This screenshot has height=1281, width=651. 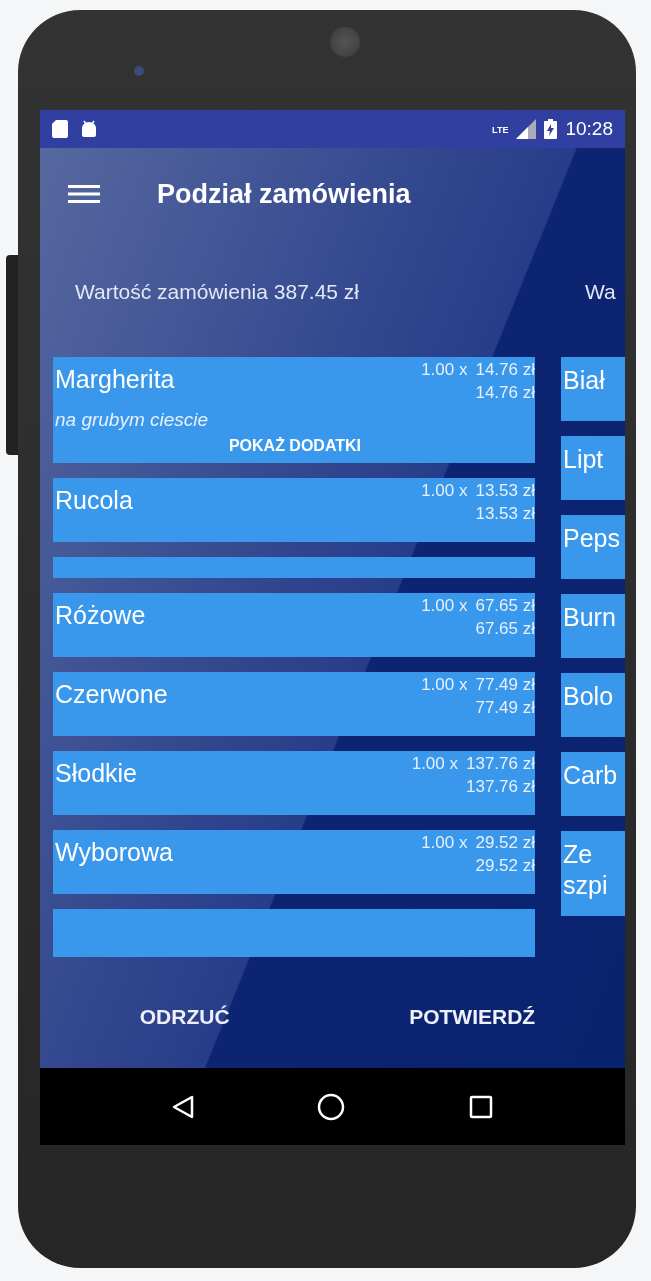 I want to click on order-item-card: Czerwone 1.00 x 77.49 zł 77.49 zł, so click(x=294, y=703).